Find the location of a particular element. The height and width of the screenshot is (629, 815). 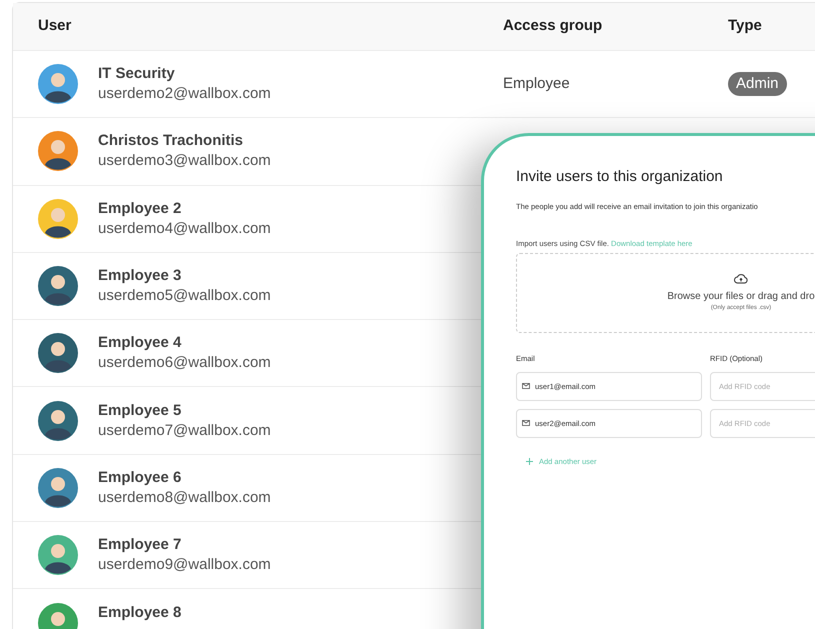

column-header: User is located at coordinates (55, 26).